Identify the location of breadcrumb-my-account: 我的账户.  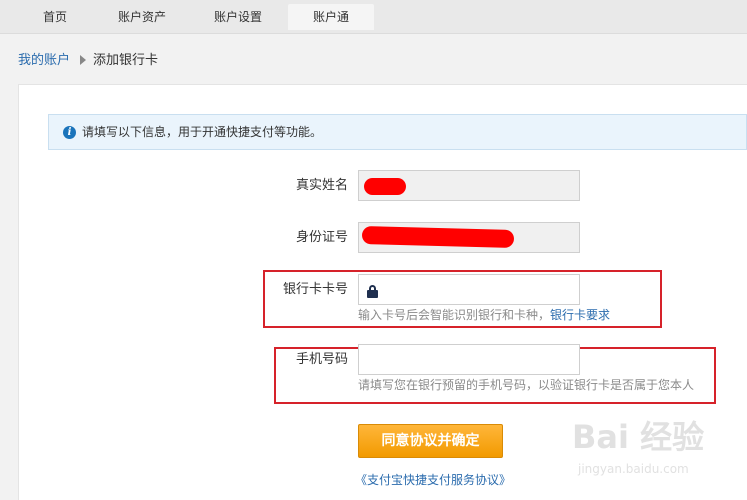
(44, 60).